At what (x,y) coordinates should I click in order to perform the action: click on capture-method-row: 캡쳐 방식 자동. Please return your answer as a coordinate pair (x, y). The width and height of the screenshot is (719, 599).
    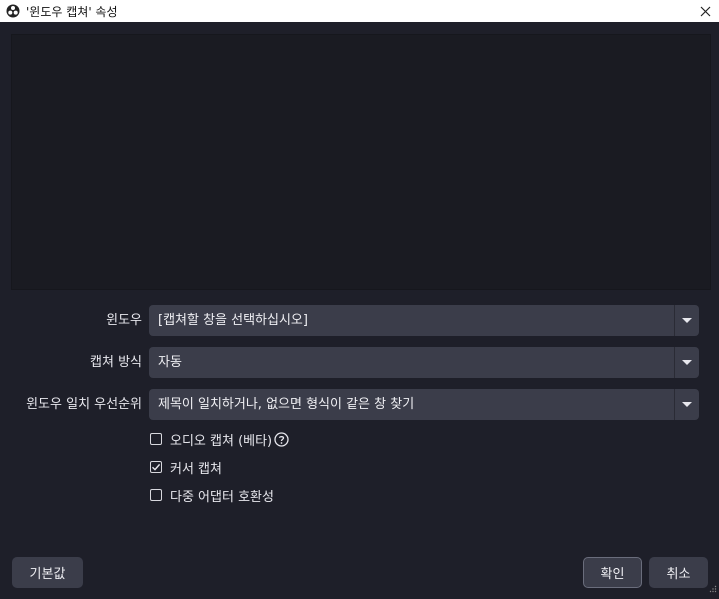
    Looking at the image, I should click on (359, 363).